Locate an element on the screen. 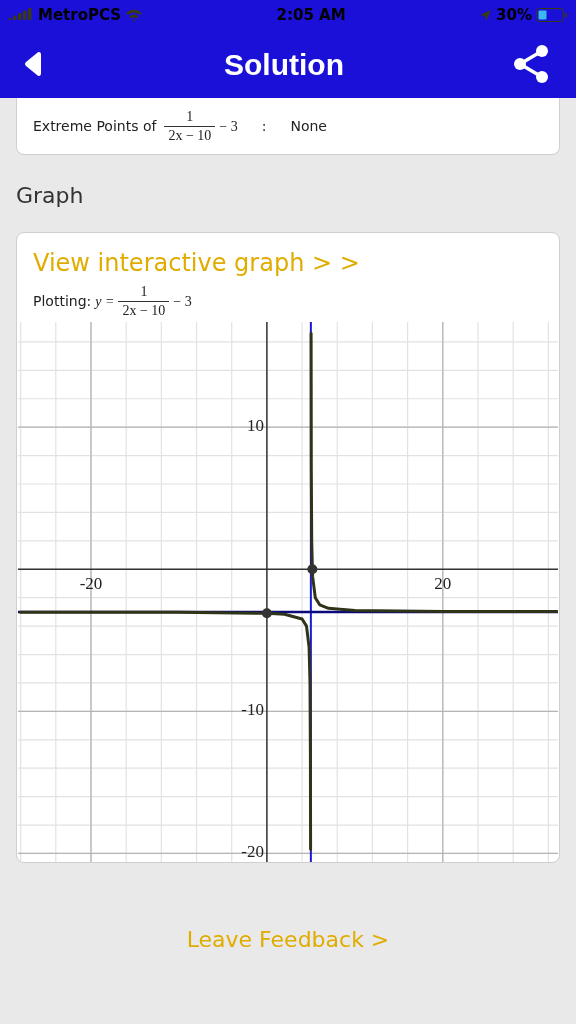 This screenshot has height=1024, width=576. plotting-label: Plotting: is located at coordinates (62, 301).